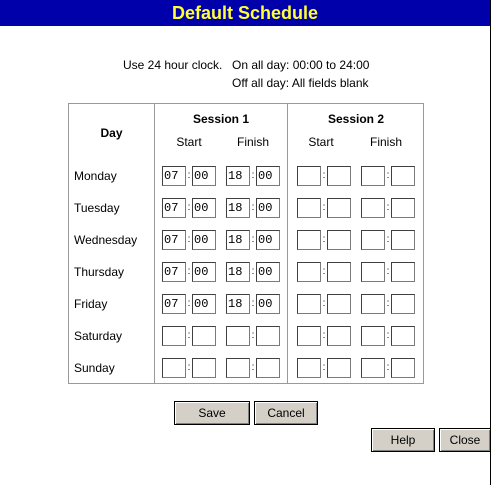 The image size is (497, 485). Describe the element at coordinates (221, 119) in the screenshot. I see `session1-header: Session 1` at that location.